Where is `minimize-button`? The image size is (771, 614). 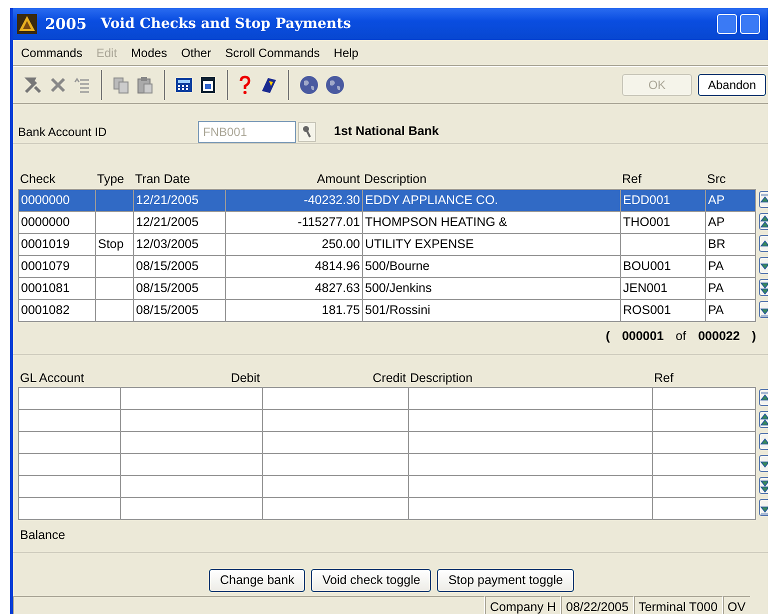
minimize-button is located at coordinates (727, 24).